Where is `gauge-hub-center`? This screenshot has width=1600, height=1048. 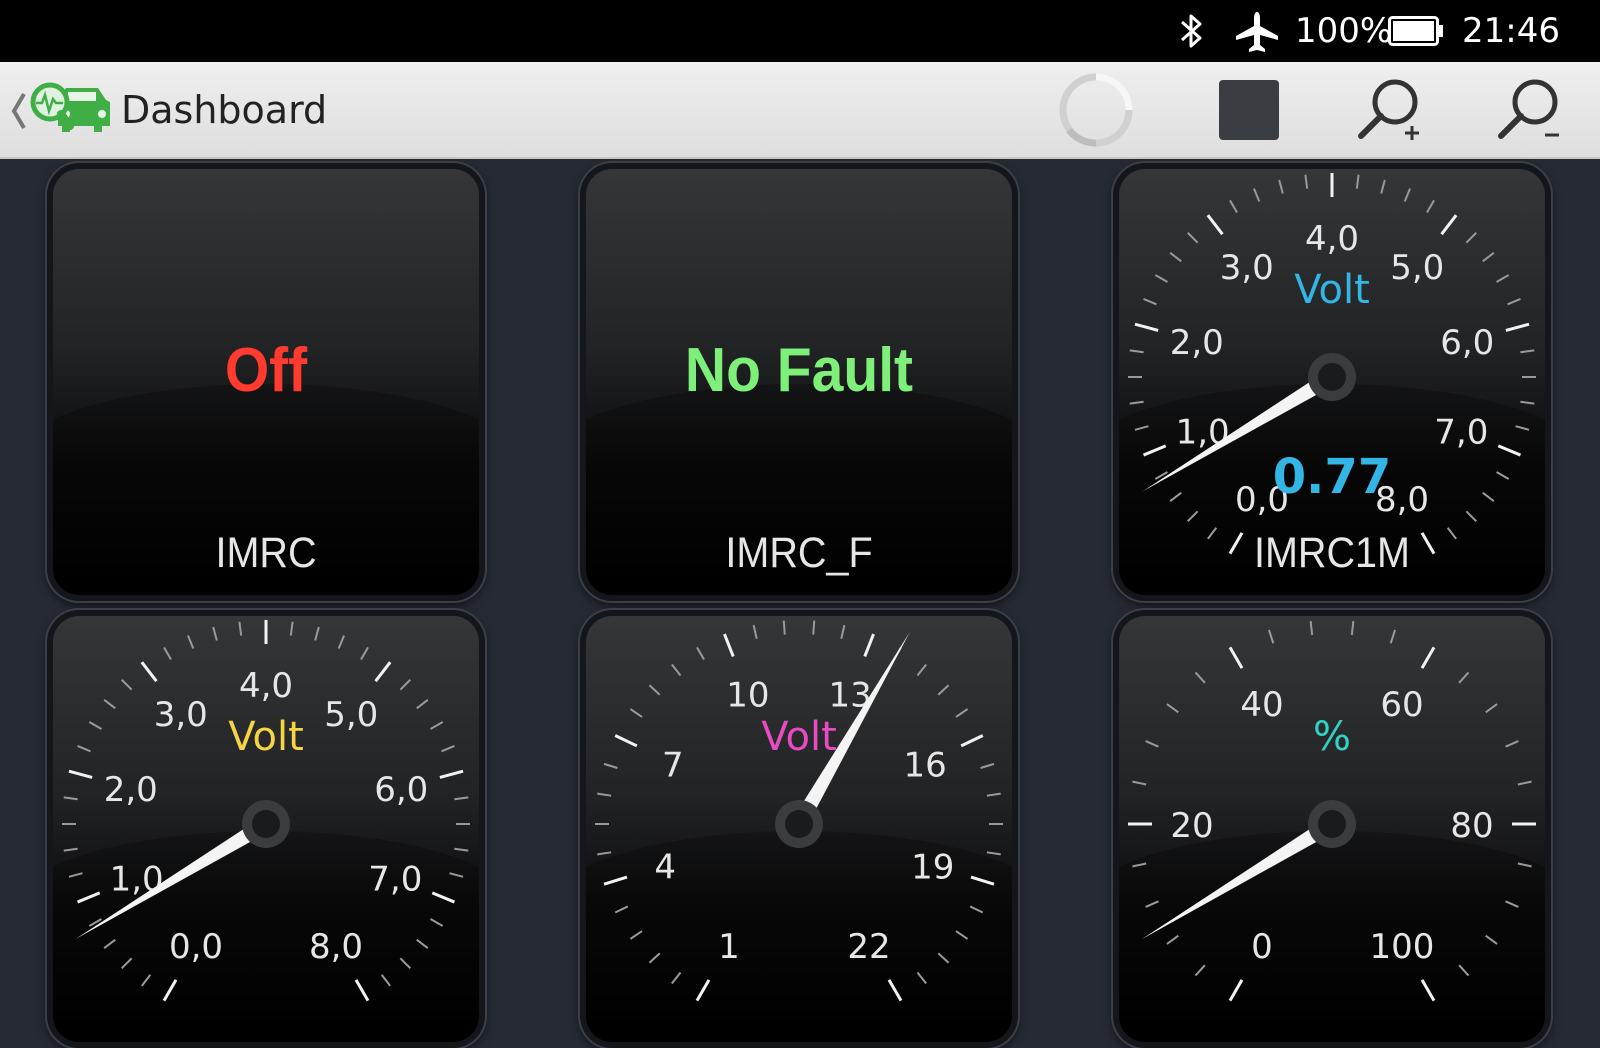
gauge-hub-center is located at coordinates (1332, 377).